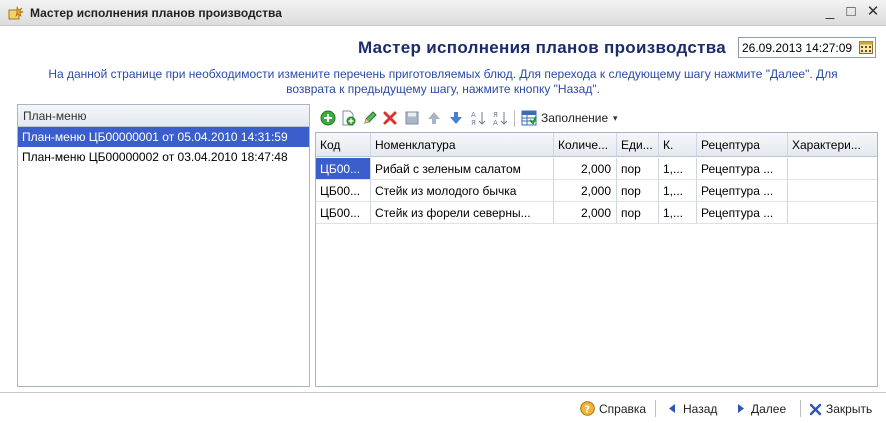 This screenshot has height=423, width=886. I want to click on move-up-icon, so click(434, 118).